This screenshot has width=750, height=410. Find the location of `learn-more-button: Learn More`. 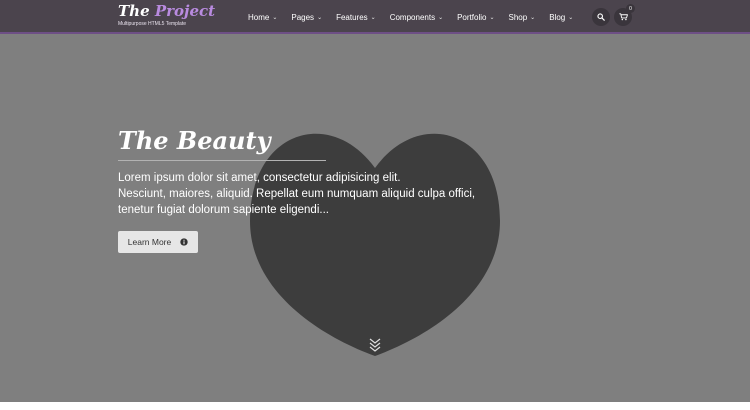

learn-more-button: Learn More is located at coordinates (158, 242).